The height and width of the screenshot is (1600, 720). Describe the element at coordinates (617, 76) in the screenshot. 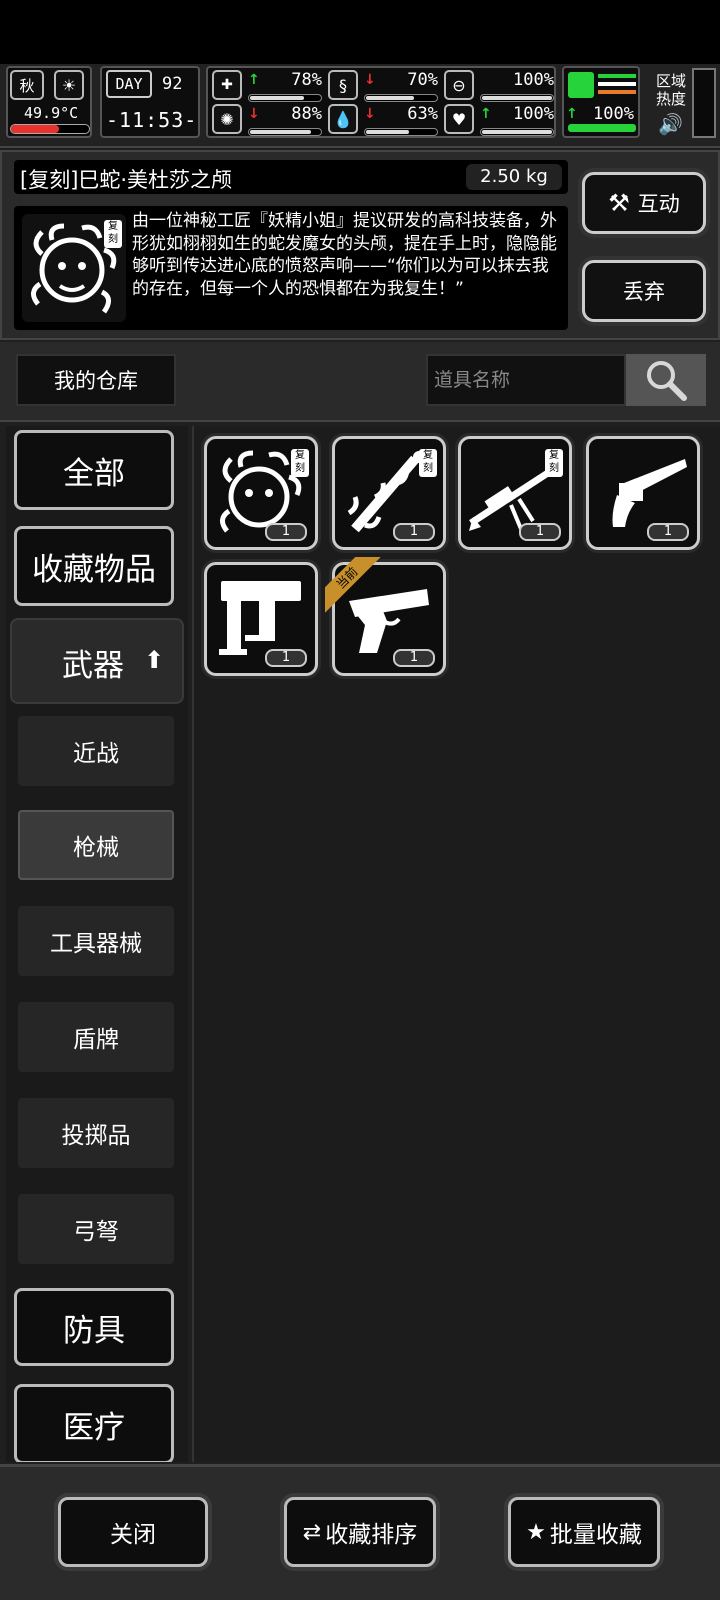

I see `leg-indicator-green` at that location.